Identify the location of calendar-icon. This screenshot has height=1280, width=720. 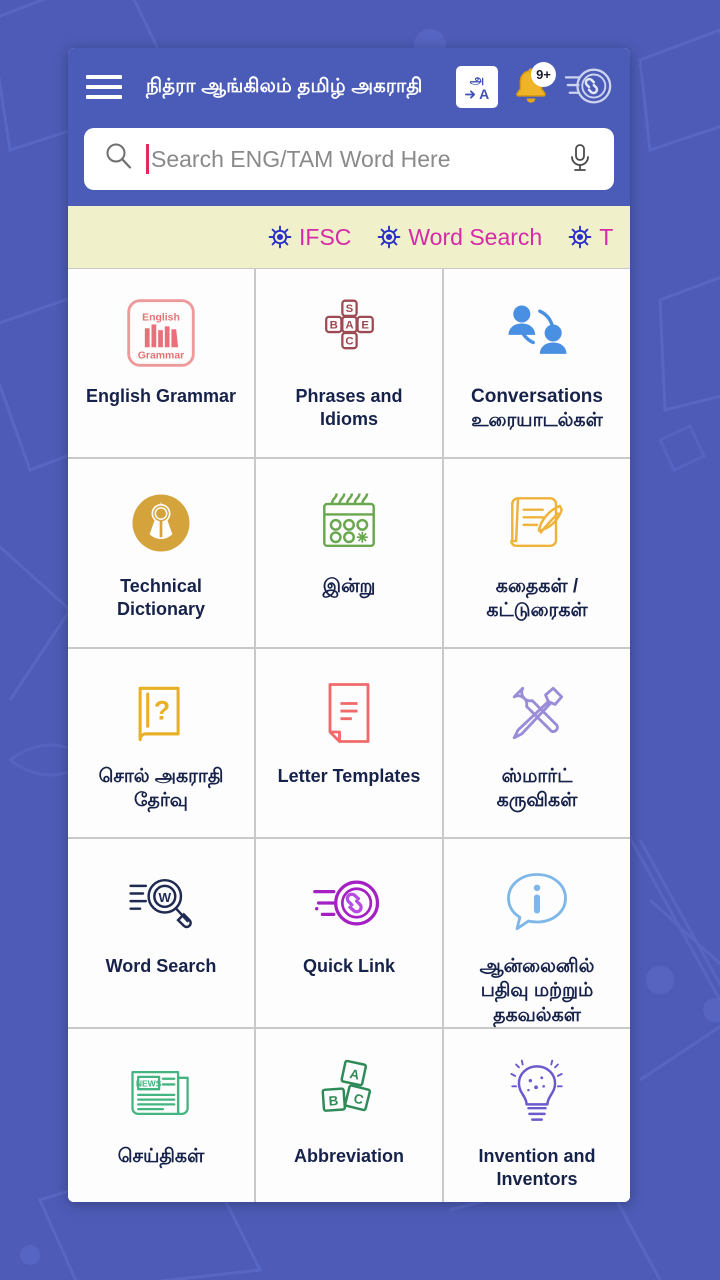
(349, 523).